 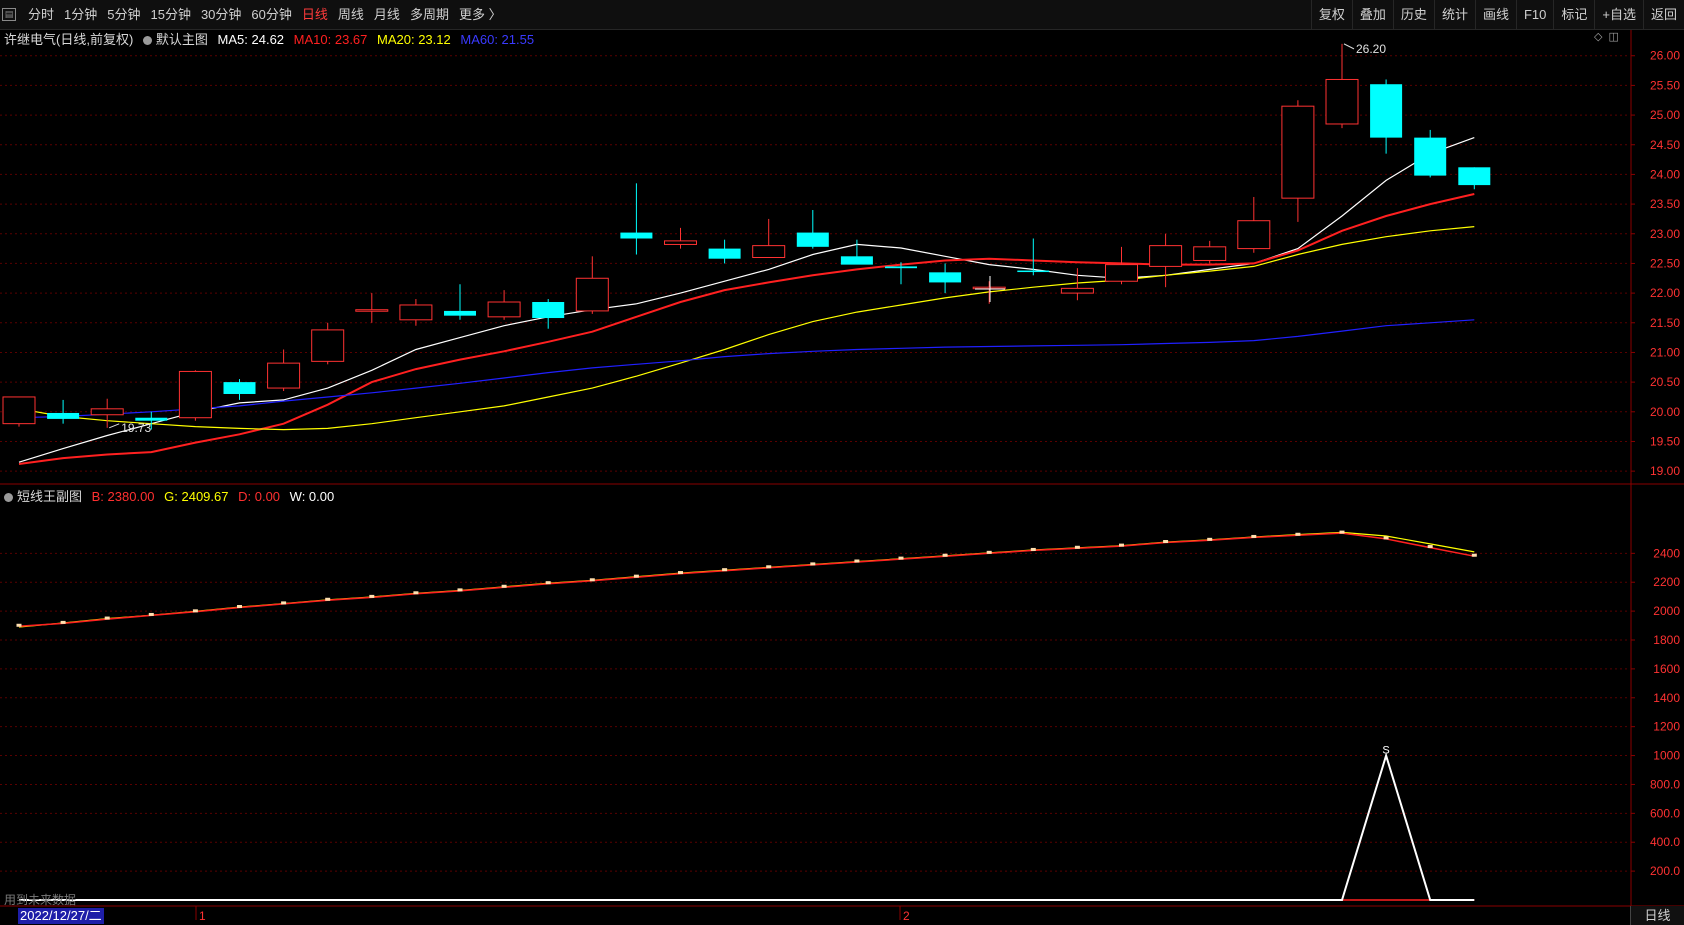 I want to click on main-y-tick-label: 23.00, so click(x=1665, y=234).